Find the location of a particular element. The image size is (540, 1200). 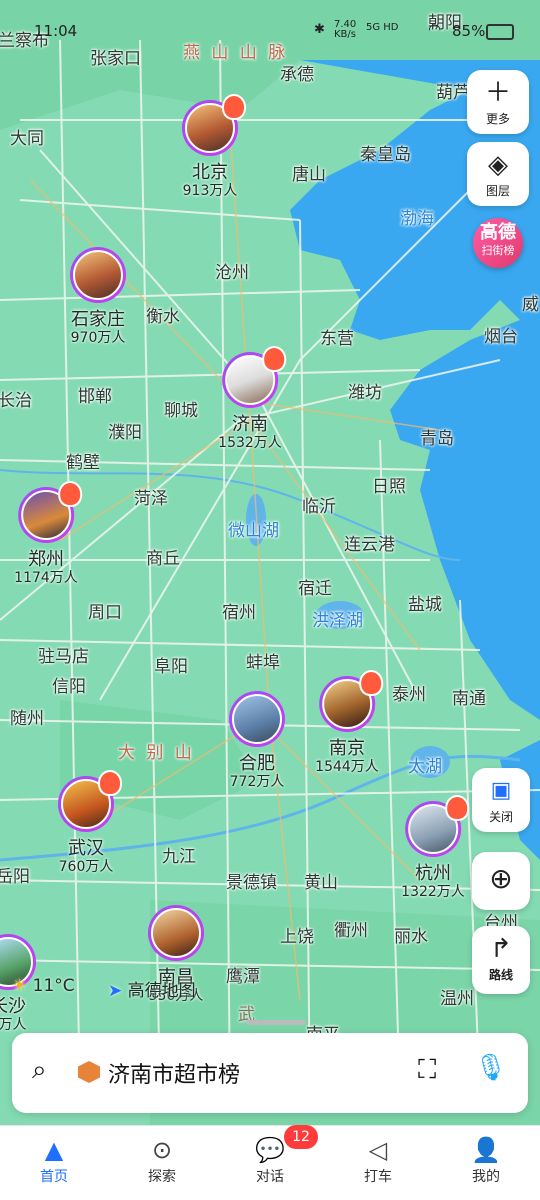

network-speed: 7.40 KB/s is located at coordinates (345, 29).